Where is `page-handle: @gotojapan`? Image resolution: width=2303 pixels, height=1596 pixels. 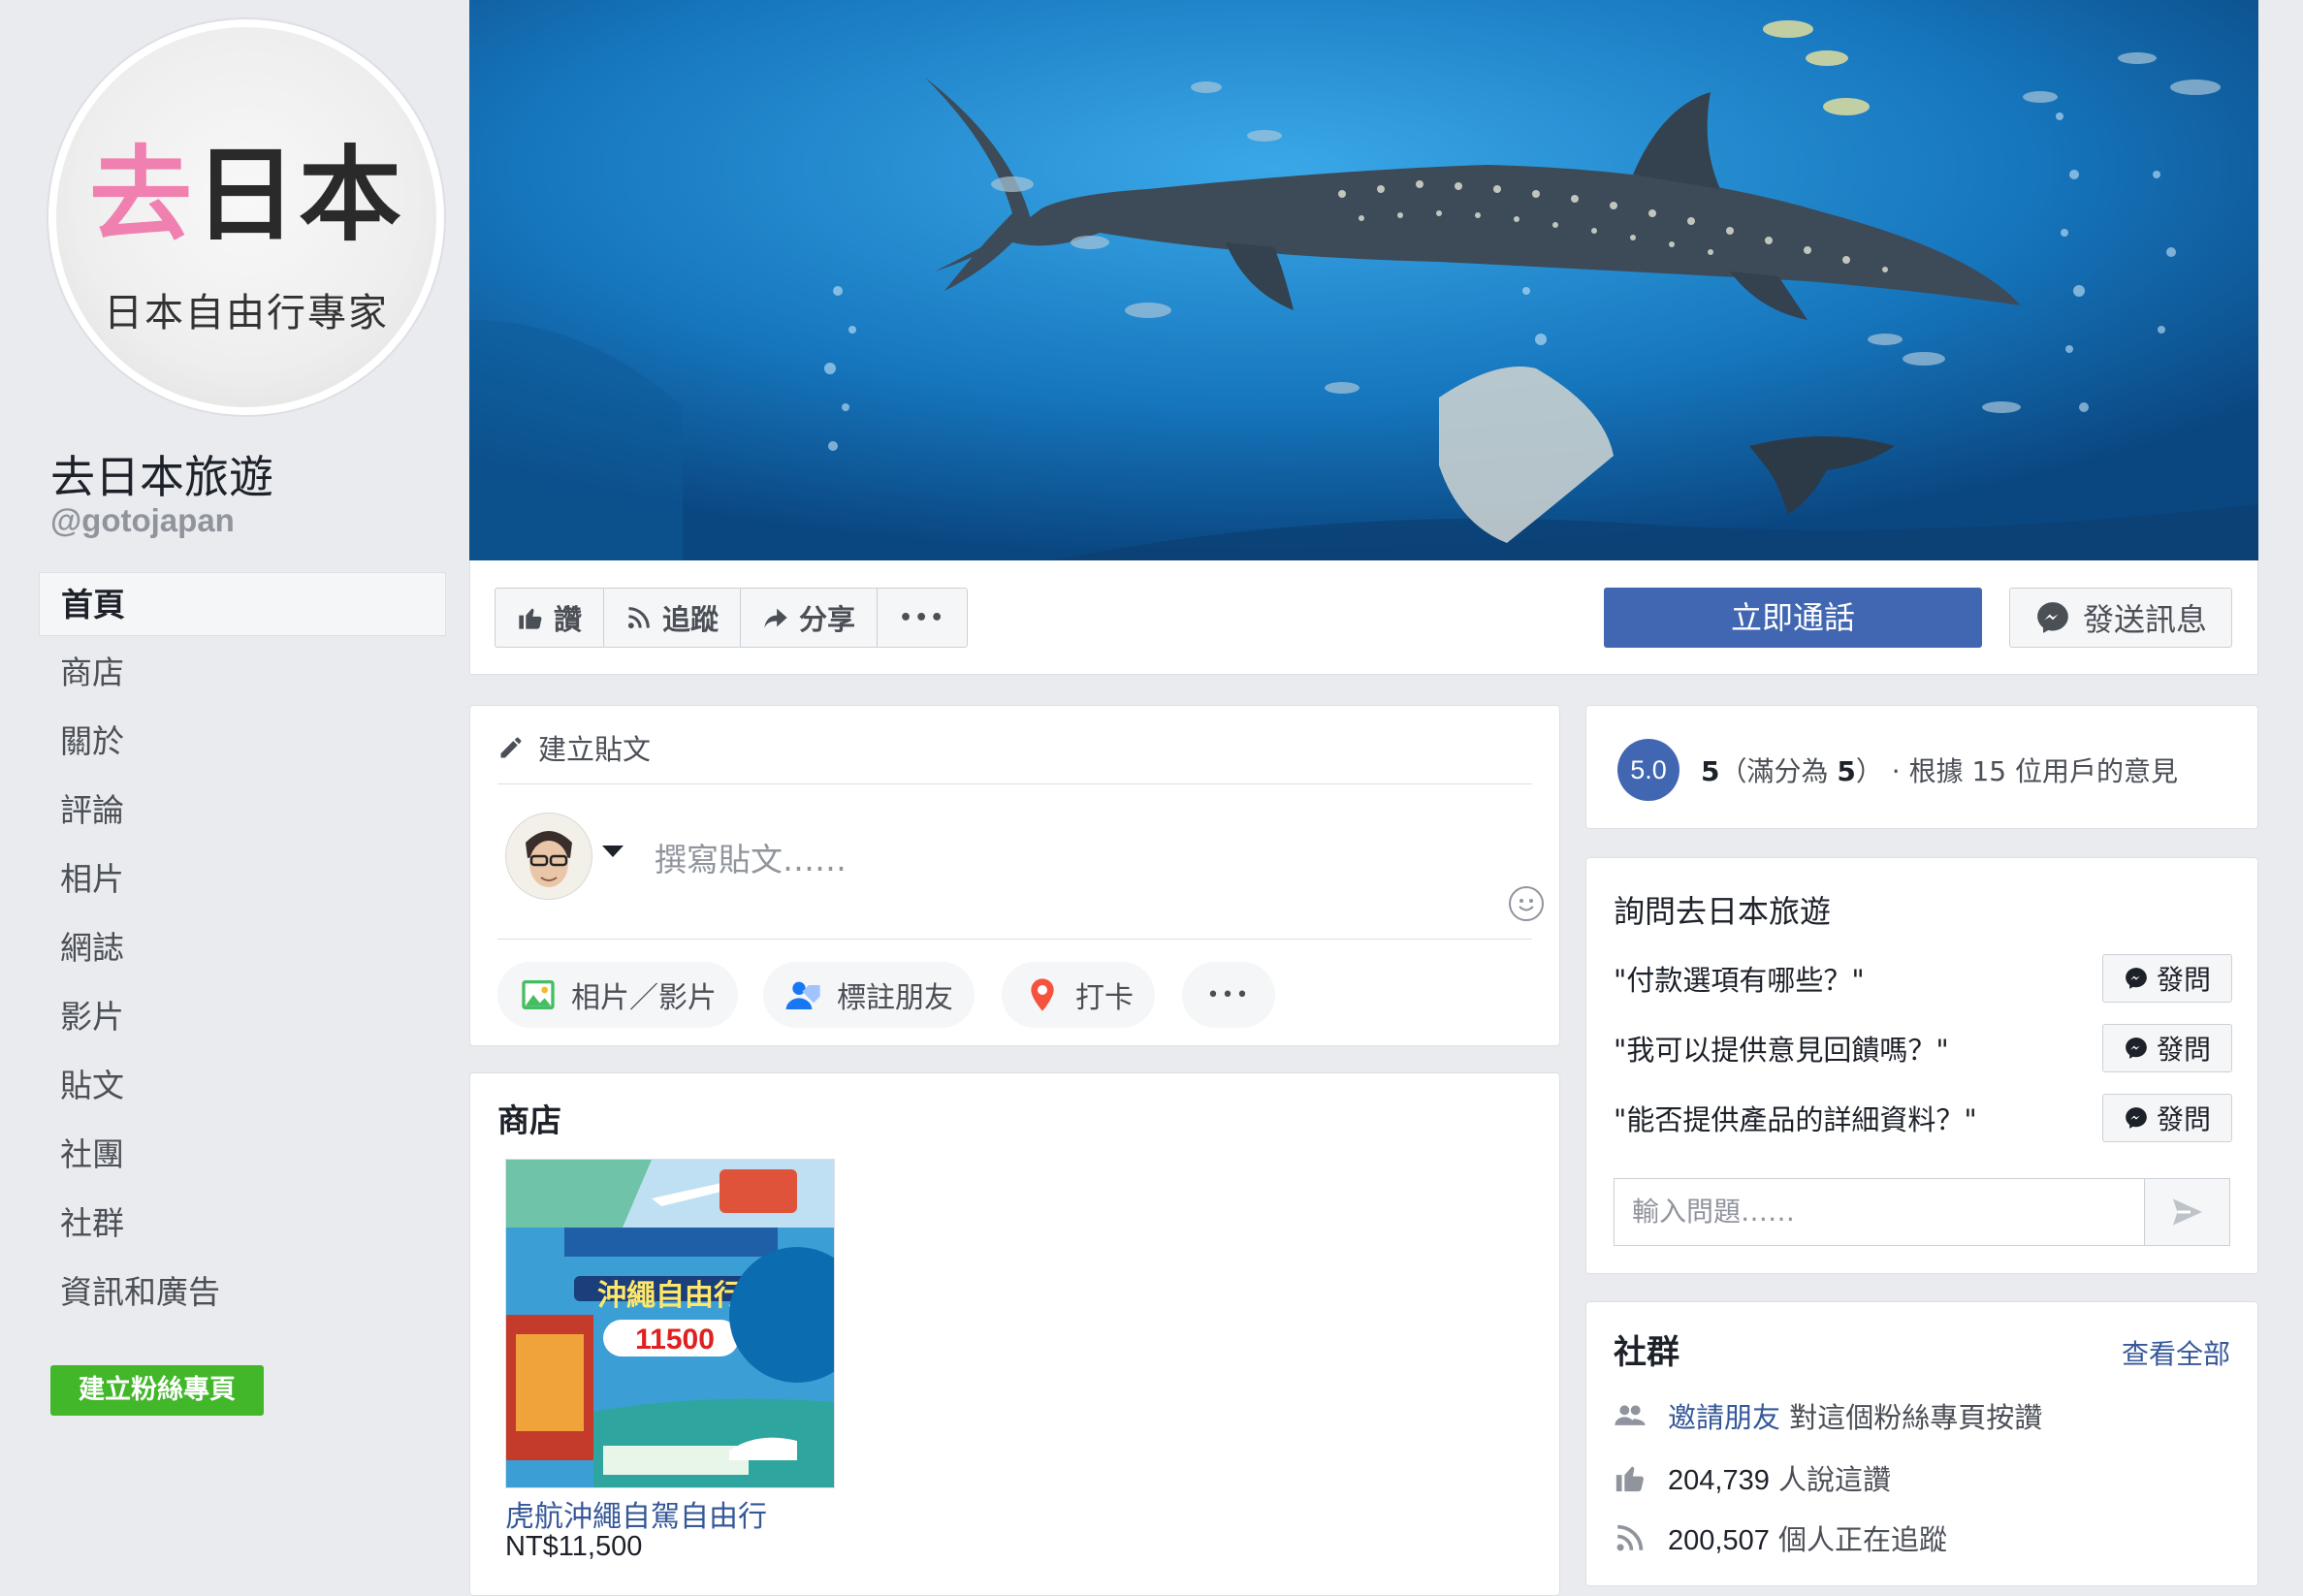 page-handle: @gotojapan is located at coordinates (142, 520).